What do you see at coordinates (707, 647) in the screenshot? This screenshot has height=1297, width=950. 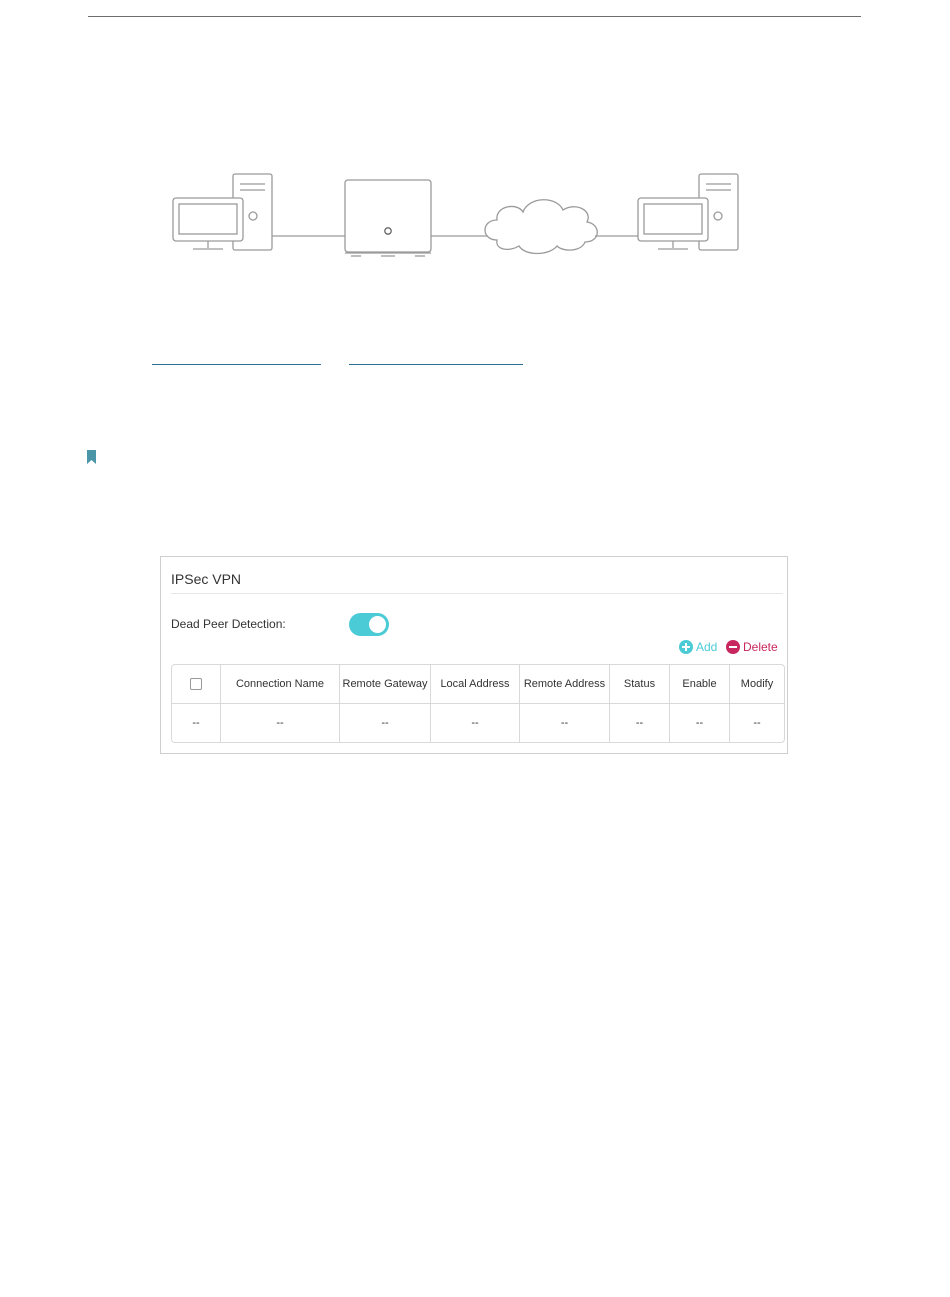 I see `add-label: Add` at bounding box center [707, 647].